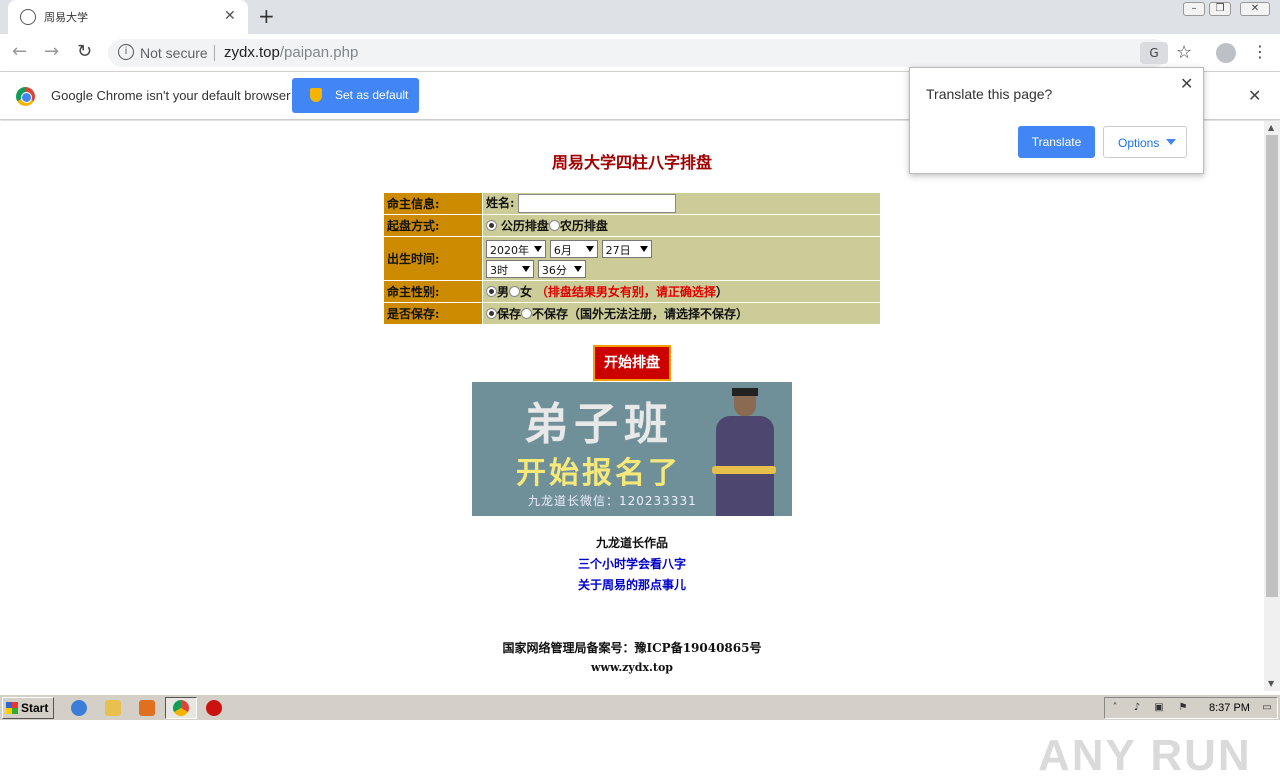  What do you see at coordinates (500, 203) in the screenshot?
I see `name-label: 姓名:` at bounding box center [500, 203].